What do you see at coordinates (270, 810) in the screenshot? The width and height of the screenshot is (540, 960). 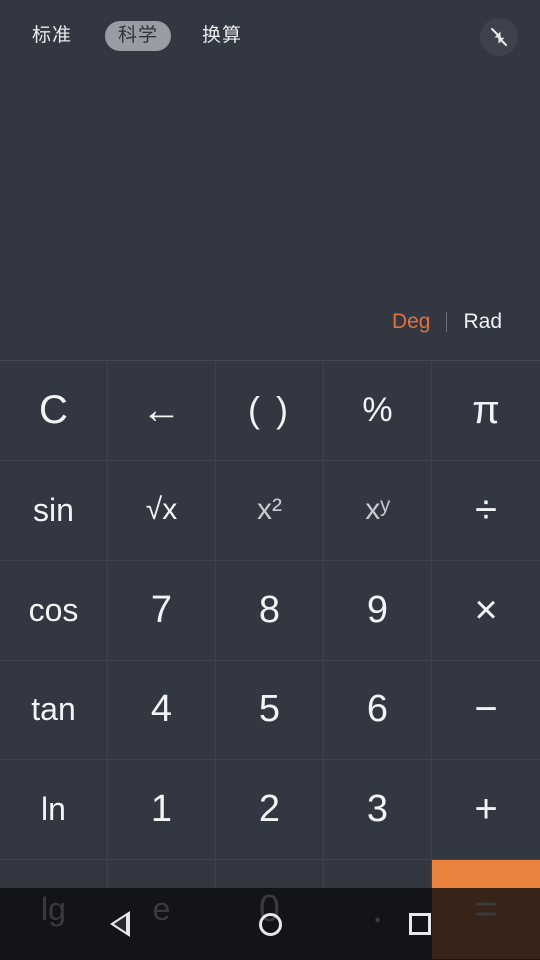 I see `key-two: 2` at bounding box center [270, 810].